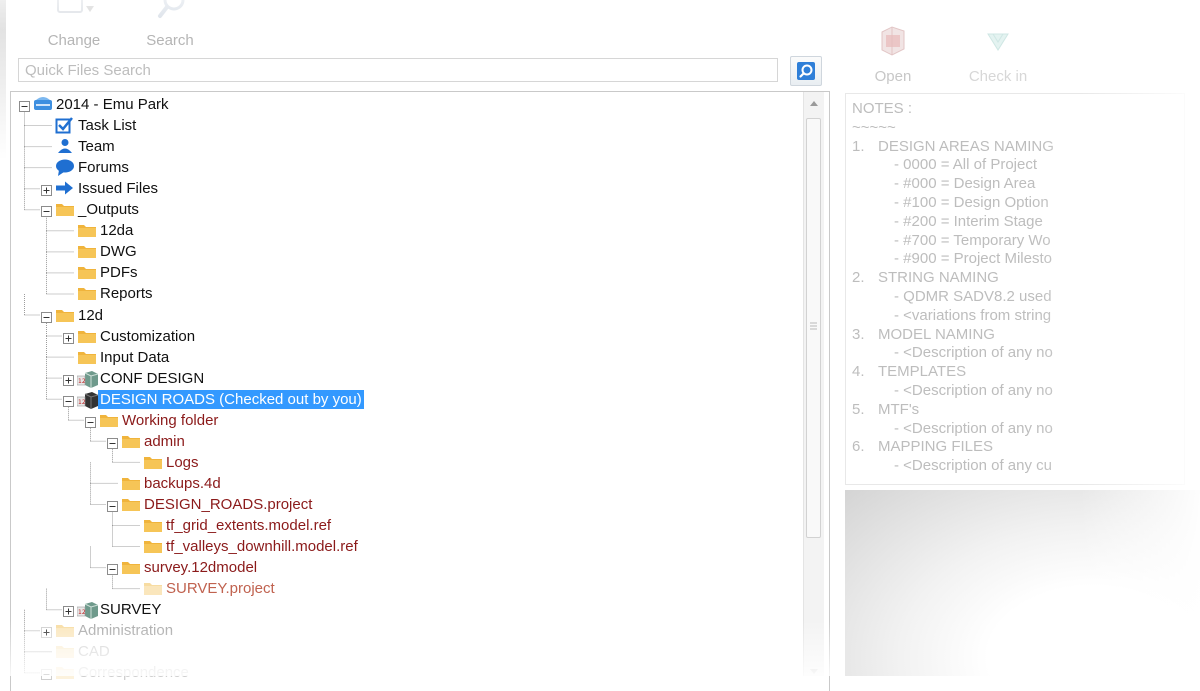  What do you see at coordinates (406, 483) in the screenshot?
I see `tree-node: backups.4d` at bounding box center [406, 483].